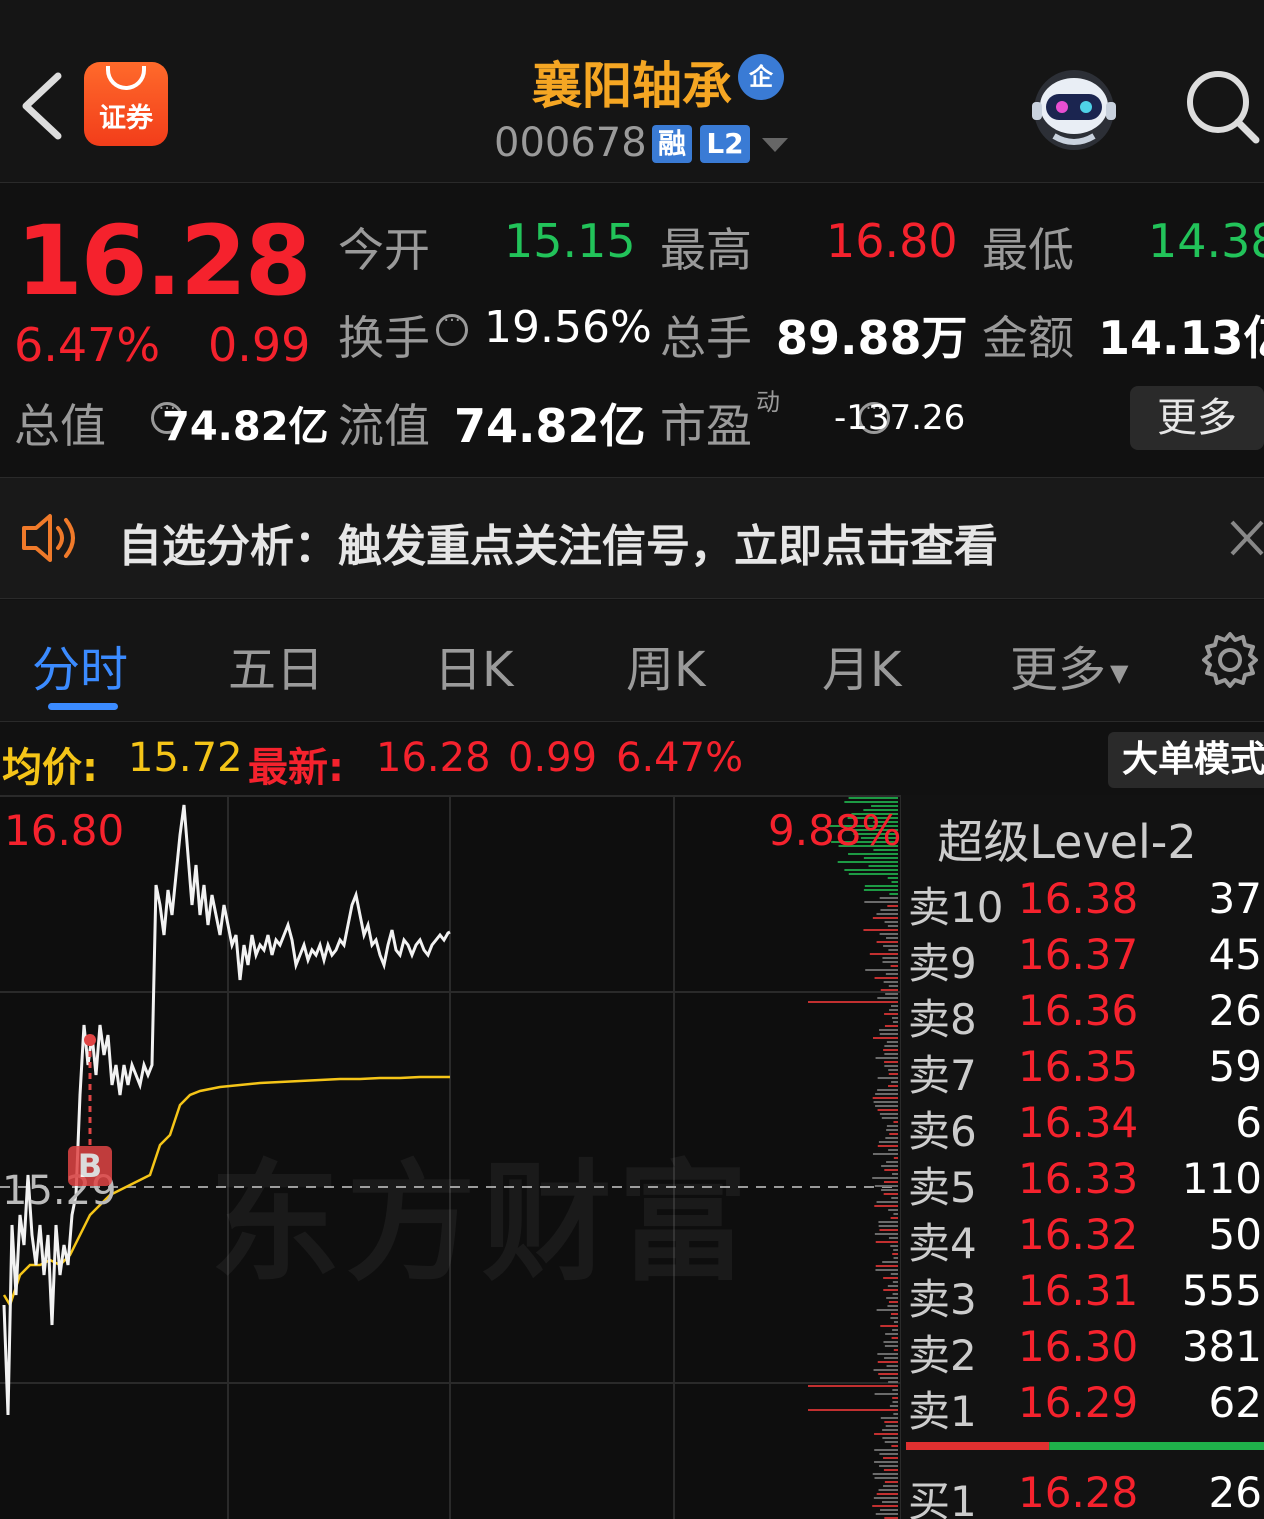 The width and height of the screenshot is (1264, 1519). What do you see at coordinates (872, 338) in the screenshot?
I see `volume-value: 89.88万` at bounding box center [872, 338].